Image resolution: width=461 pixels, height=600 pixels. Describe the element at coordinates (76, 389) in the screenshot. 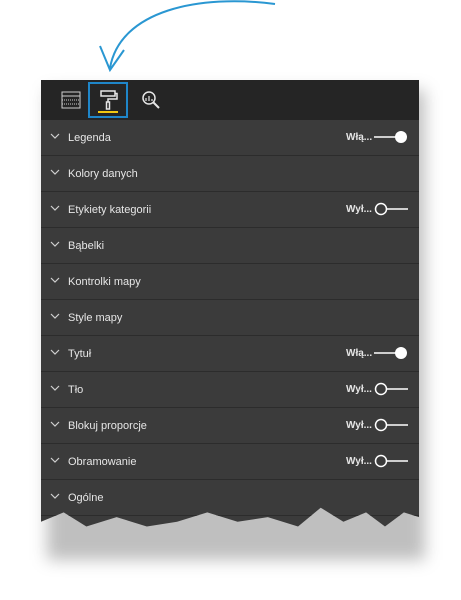

I see `section-label: Tło` at that location.